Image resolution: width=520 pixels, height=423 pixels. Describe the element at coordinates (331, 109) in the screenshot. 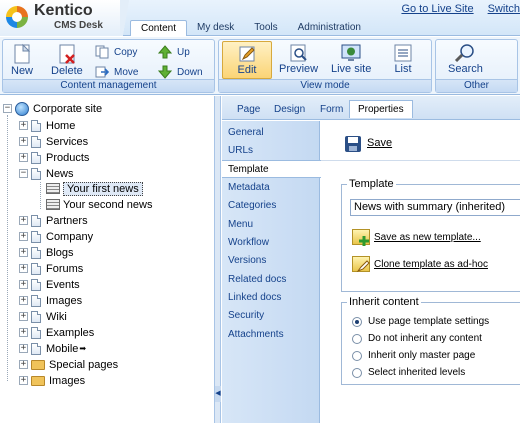

I see `tab-form: Form` at that location.